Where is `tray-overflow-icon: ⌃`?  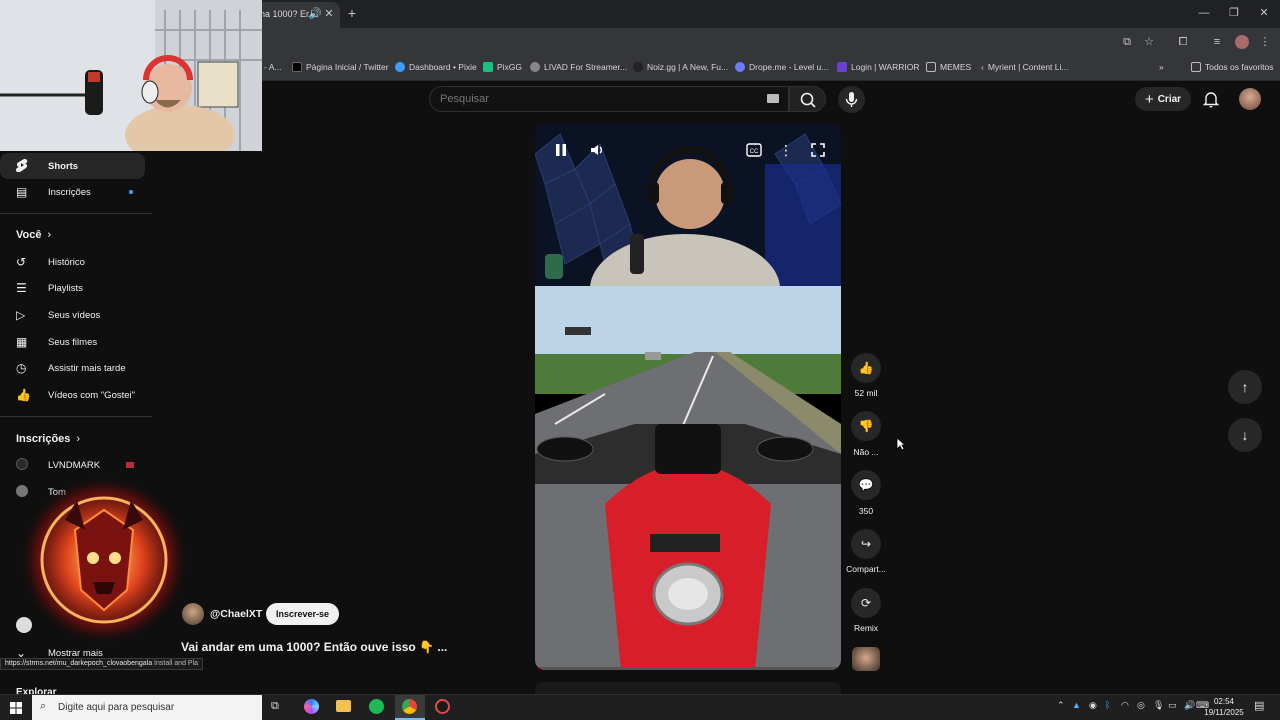
tray-overflow-icon: ⌃ is located at coordinates (1061, 705).